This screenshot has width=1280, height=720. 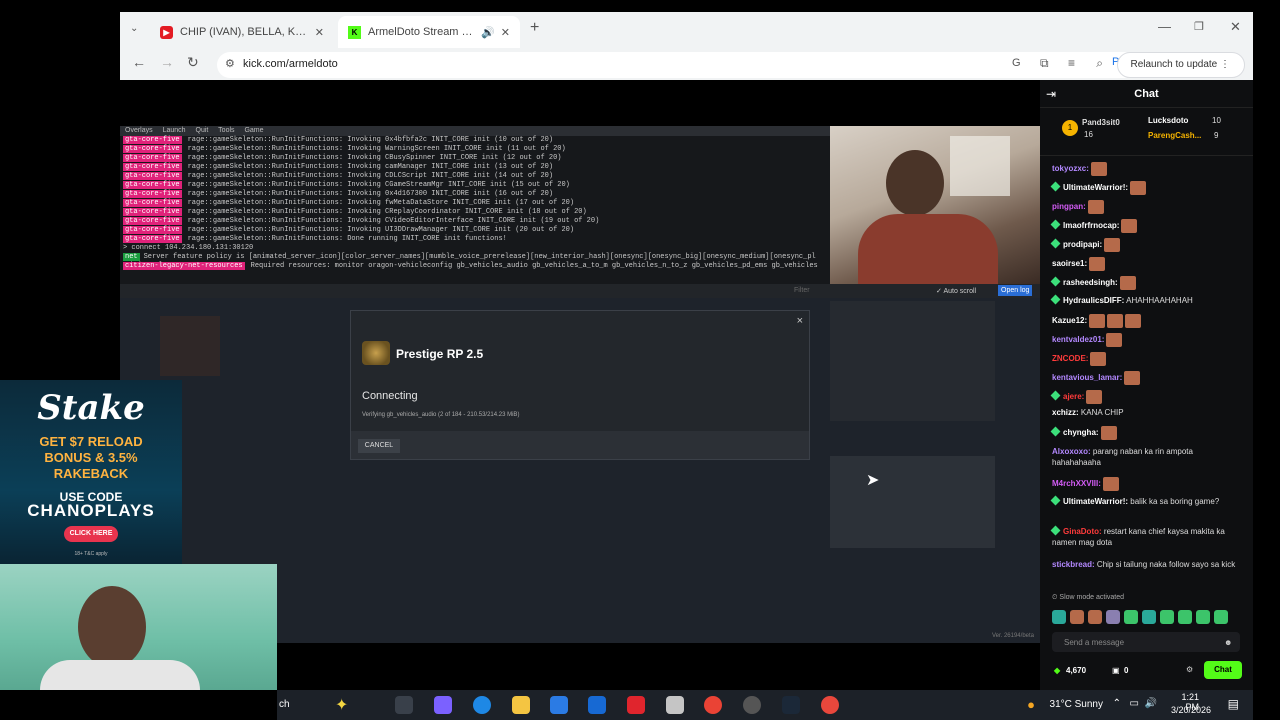 What do you see at coordinates (1148, 484) in the screenshot?
I see `chat-message: M4rchXXVIII:` at bounding box center [1148, 484].